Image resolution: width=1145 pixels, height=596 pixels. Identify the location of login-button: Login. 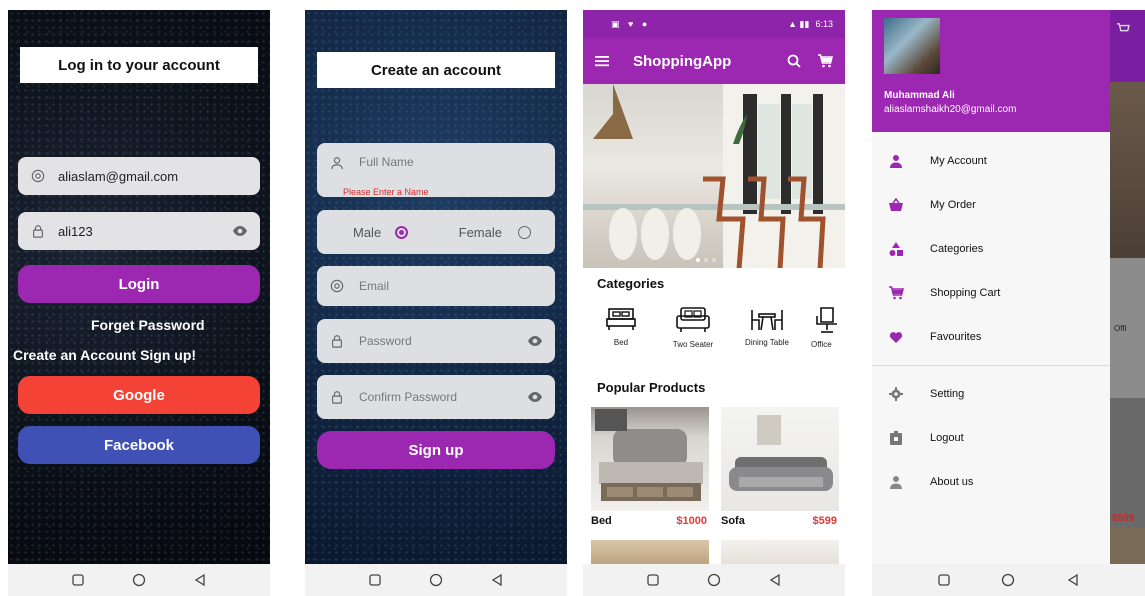
(139, 284).